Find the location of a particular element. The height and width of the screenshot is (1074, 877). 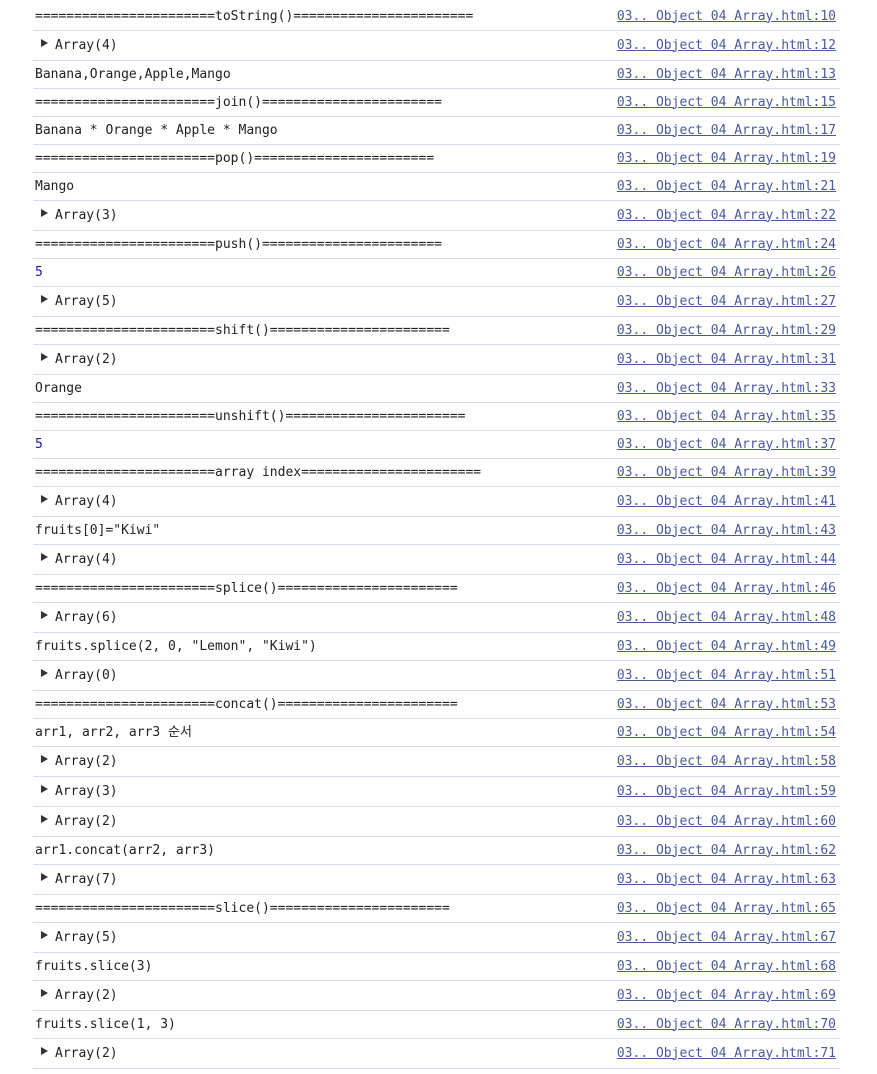

console-row: 5 03.. Object 04 Array.html:26 is located at coordinates (436, 273).